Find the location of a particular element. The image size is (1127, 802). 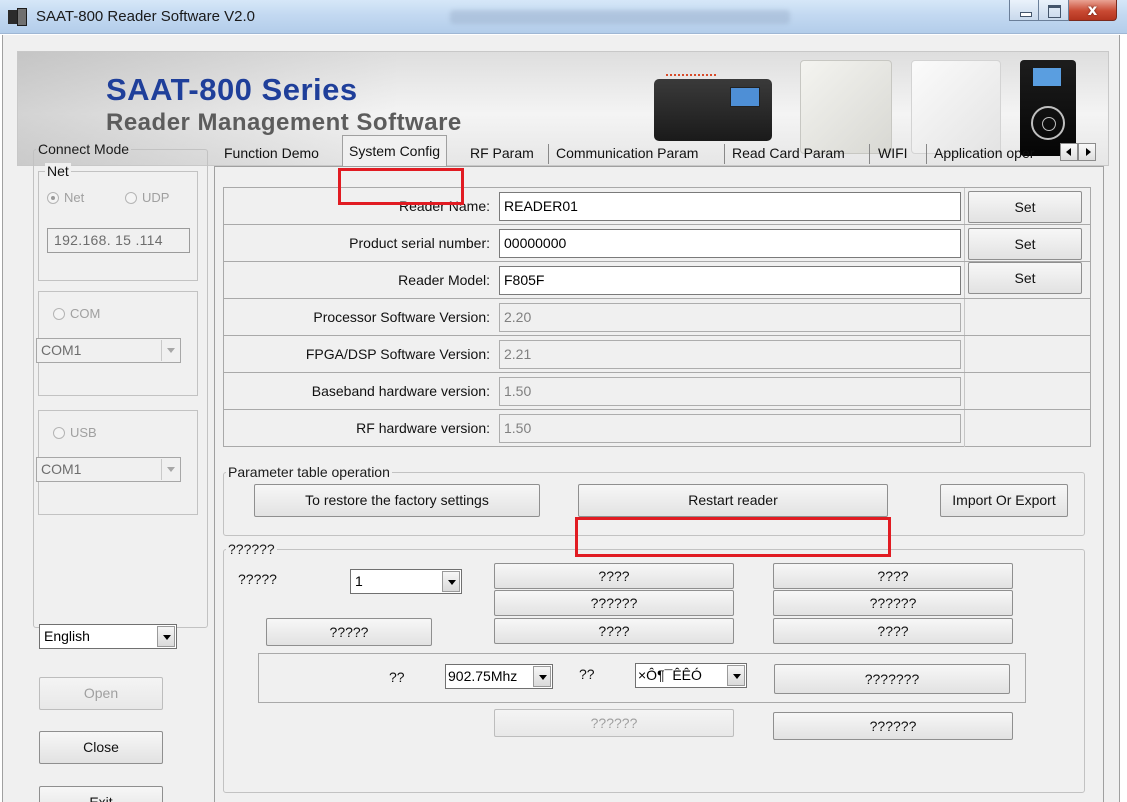

ip-address-field: 192.168. 15 .114 is located at coordinates (118, 240).